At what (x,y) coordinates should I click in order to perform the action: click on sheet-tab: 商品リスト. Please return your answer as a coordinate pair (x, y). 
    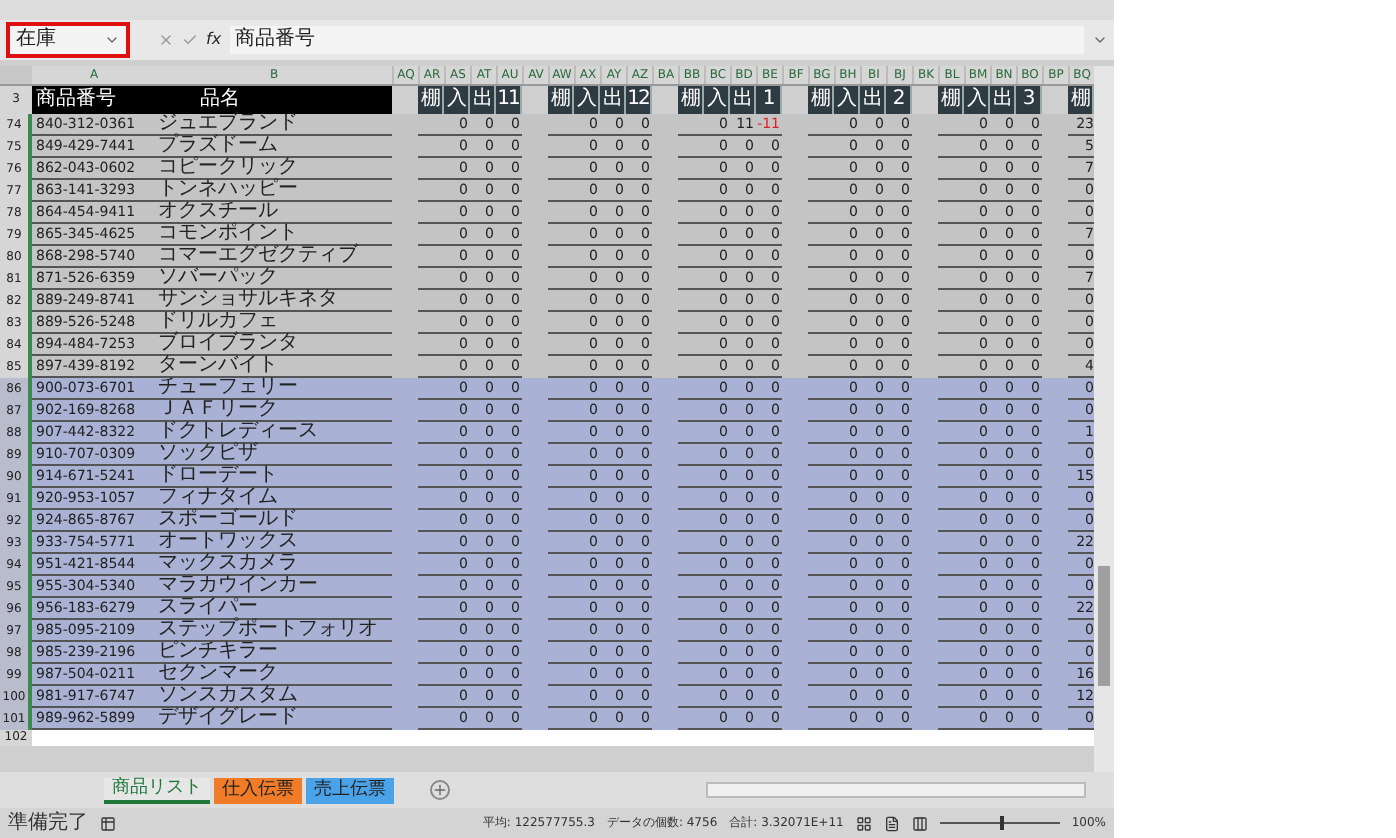
    Looking at the image, I should click on (157, 790).